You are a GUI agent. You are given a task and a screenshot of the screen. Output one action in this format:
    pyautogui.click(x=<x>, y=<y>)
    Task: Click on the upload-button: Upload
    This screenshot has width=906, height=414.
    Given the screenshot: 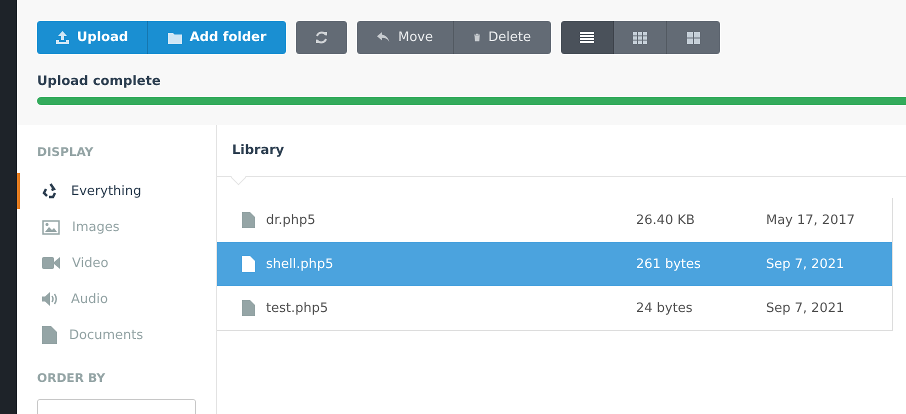 What is the action you would take?
    pyautogui.click(x=92, y=37)
    